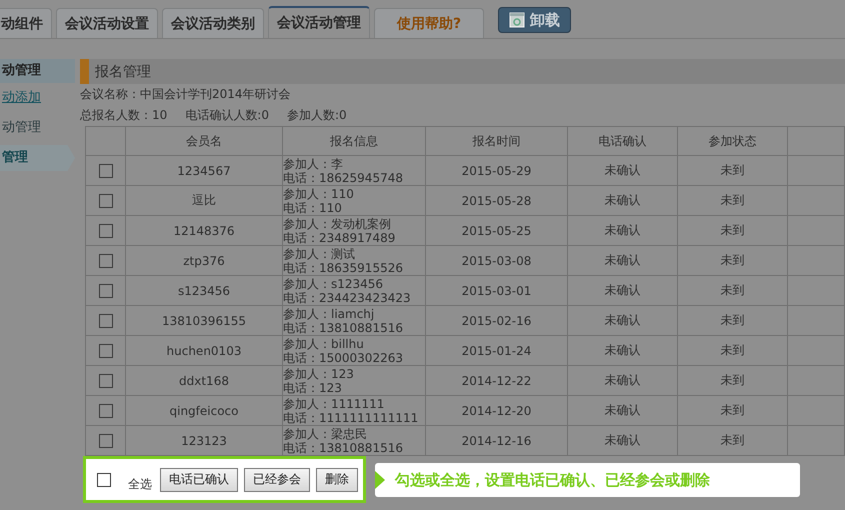 The width and height of the screenshot is (845, 510). I want to click on info-cell: 参加人：123 电话：123, so click(354, 381).